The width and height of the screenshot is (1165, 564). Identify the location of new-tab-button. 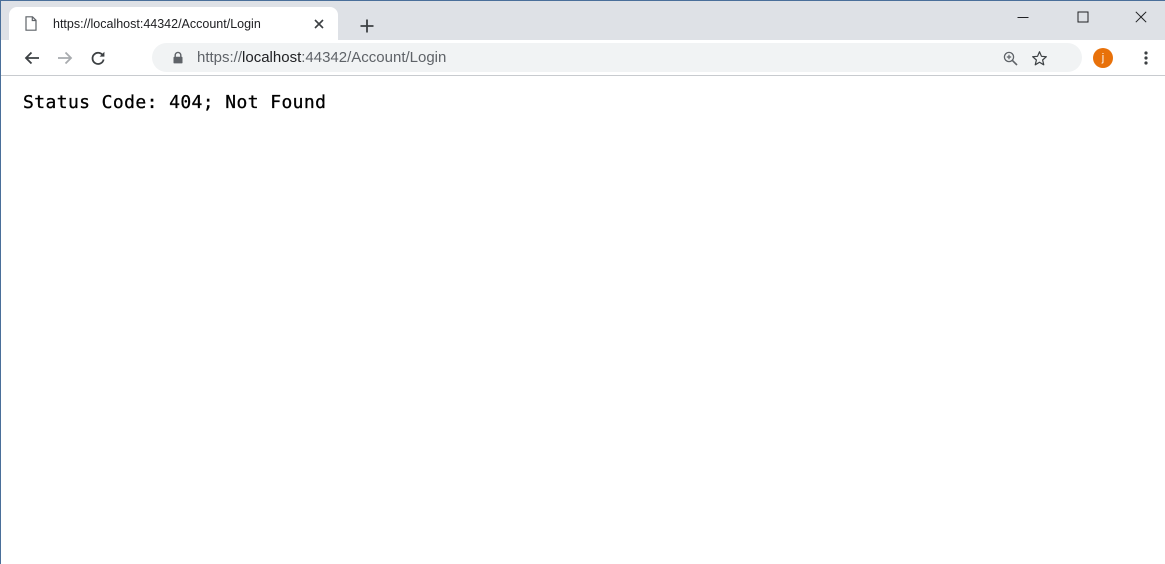
(367, 26).